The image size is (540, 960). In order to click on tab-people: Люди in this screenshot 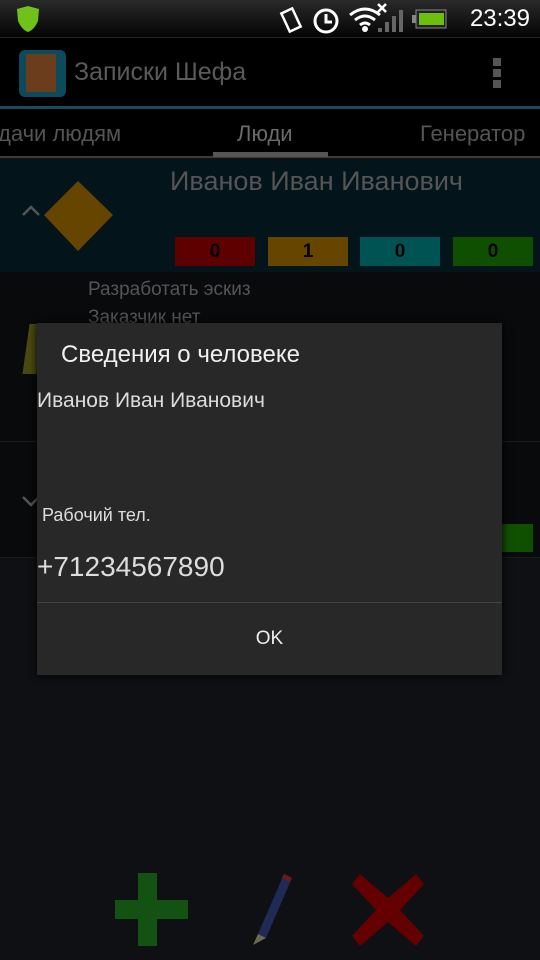, I will do `click(265, 134)`.